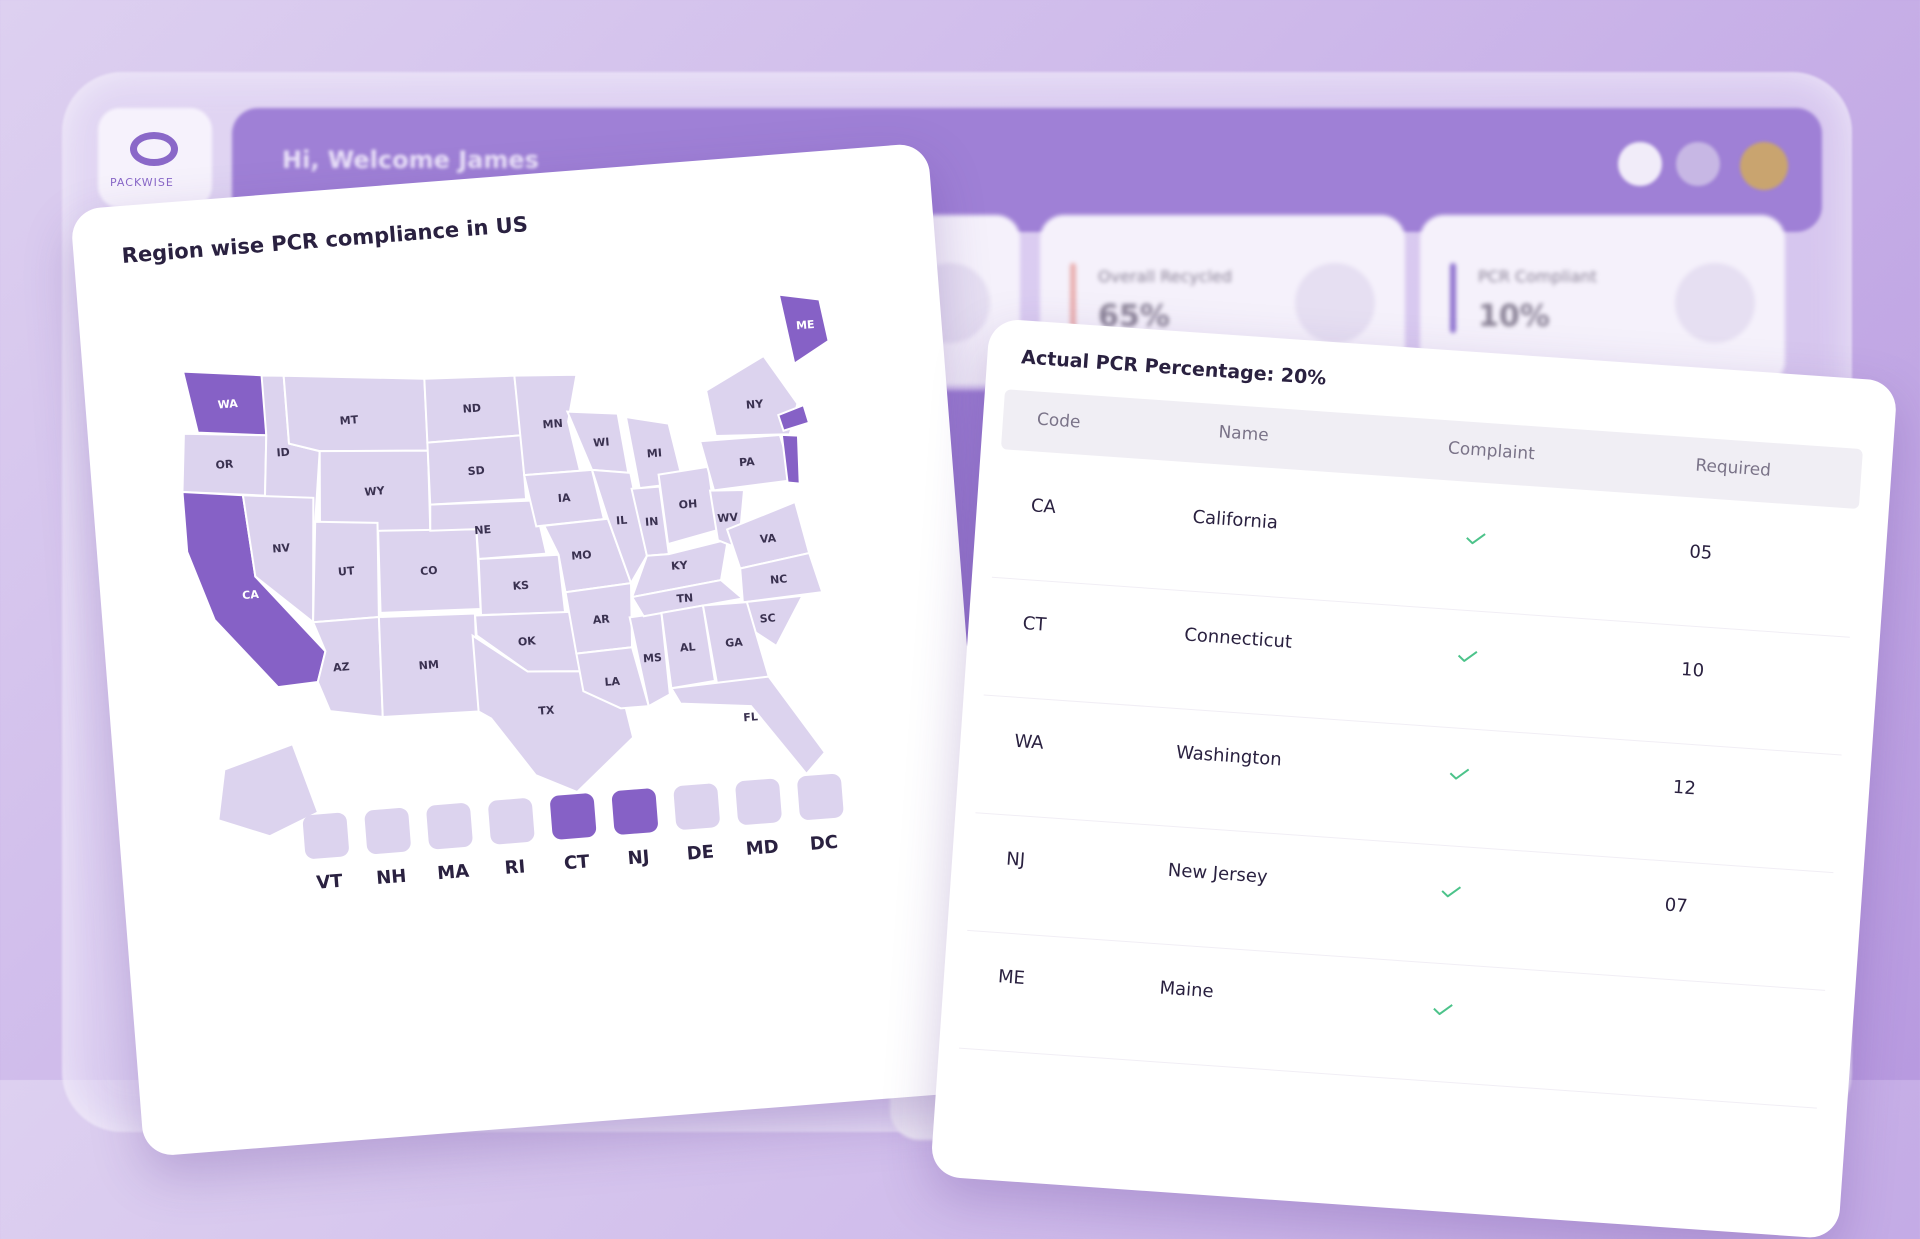 This screenshot has width=1920, height=1239. I want to click on legend-label: NH, so click(391, 877).